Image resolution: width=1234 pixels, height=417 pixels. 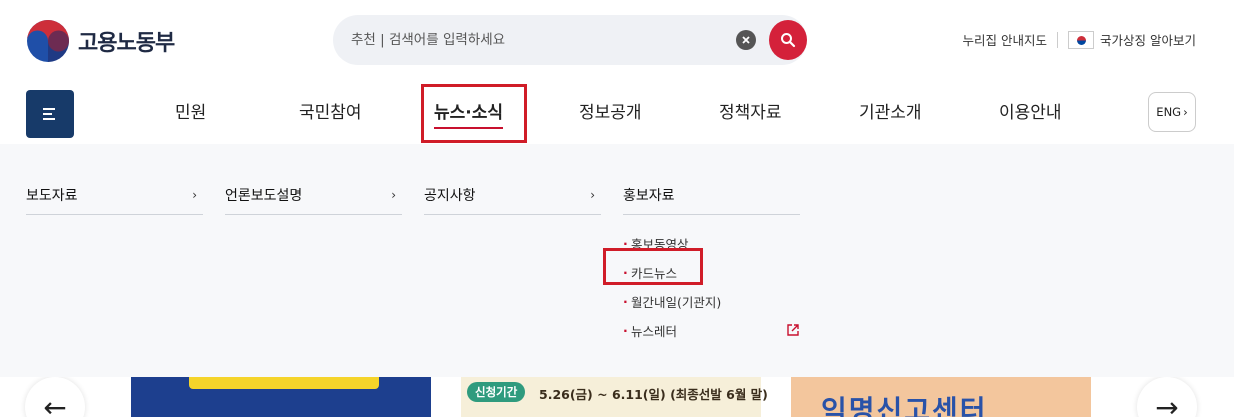 I want to click on sub-item-label: 뉴스레터, so click(x=654, y=331).